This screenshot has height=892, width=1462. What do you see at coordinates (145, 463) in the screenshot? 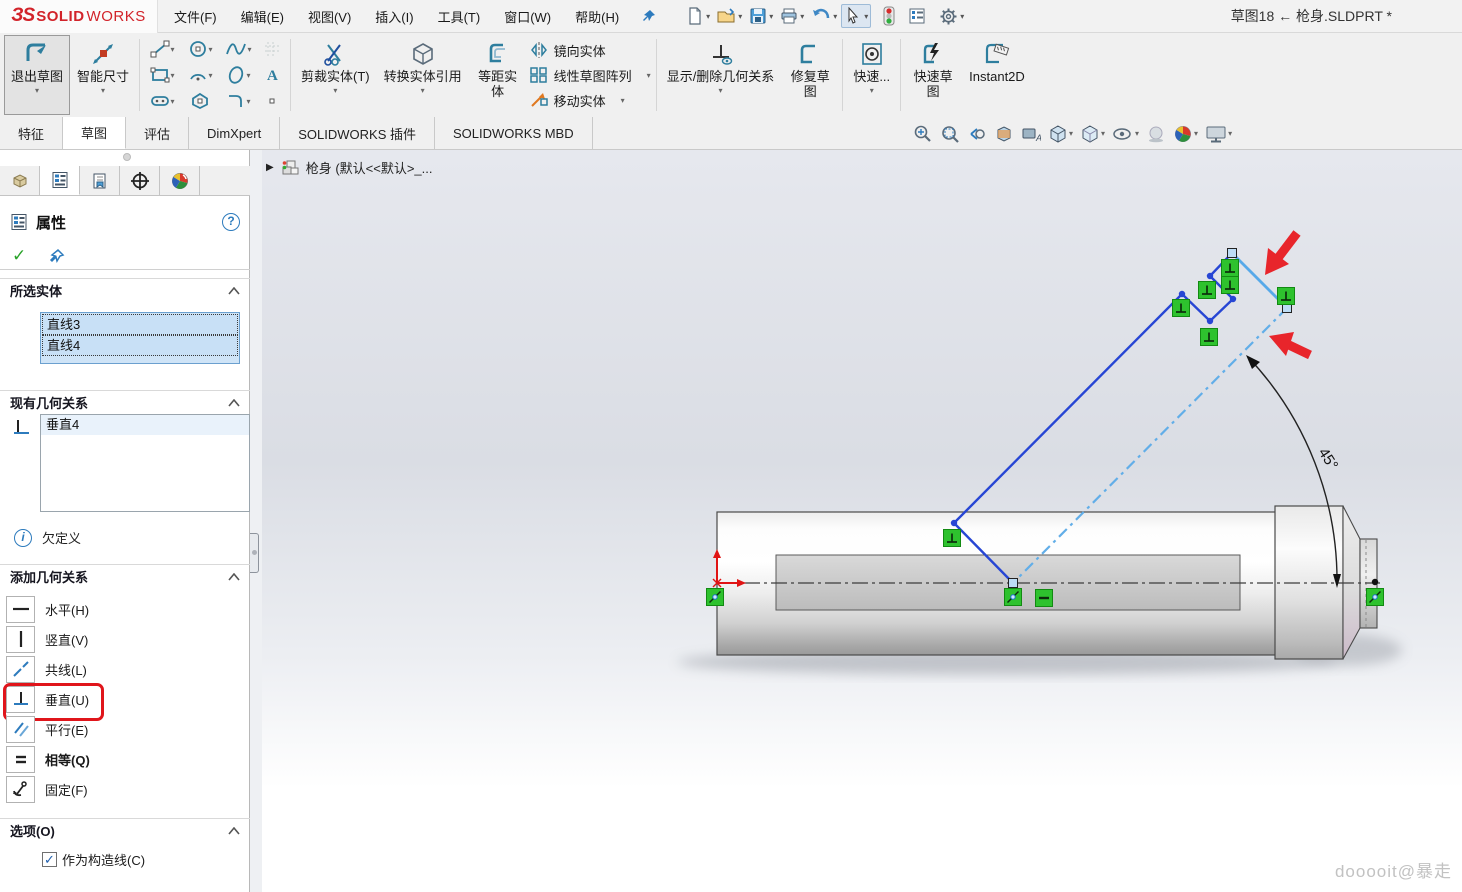
I see `existing-relations-listbox: 垂直4` at bounding box center [145, 463].